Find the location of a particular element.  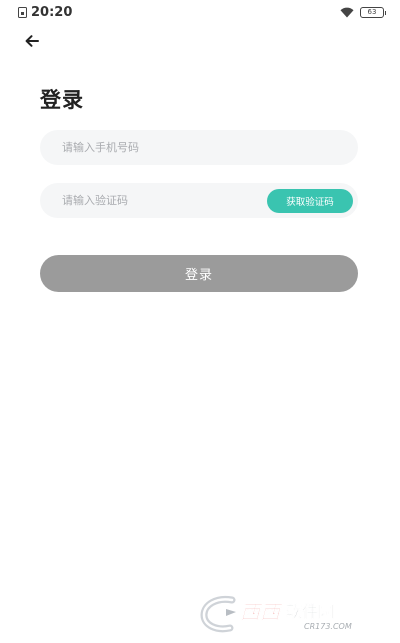

watermark-logo-image: 西西 软件园 CR173.COM is located at coordinates (276, 614).